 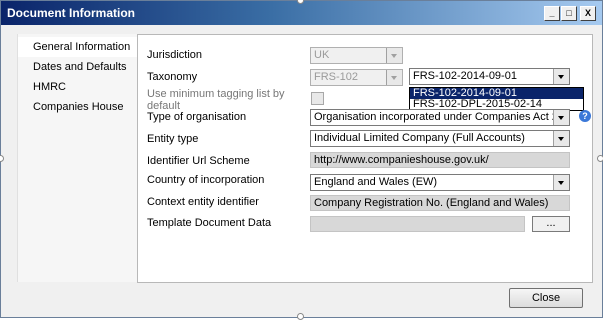 I want to click on min-tagging-checkbox, so click(x=317, y=98).